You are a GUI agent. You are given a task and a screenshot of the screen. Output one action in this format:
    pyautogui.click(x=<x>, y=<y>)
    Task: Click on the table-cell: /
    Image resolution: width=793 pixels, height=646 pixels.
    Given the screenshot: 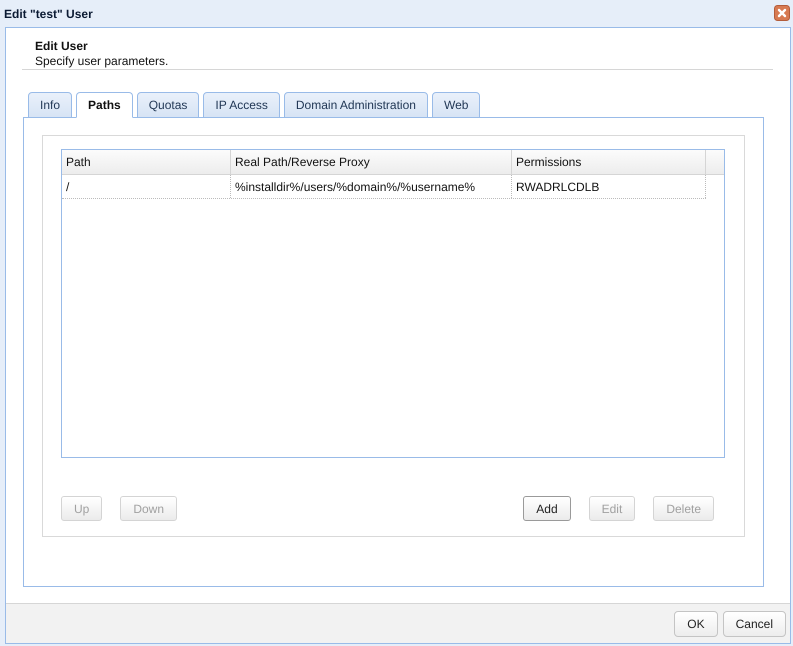 What is the action you would take?
    pyautogui.click(x=146, y=186)
    